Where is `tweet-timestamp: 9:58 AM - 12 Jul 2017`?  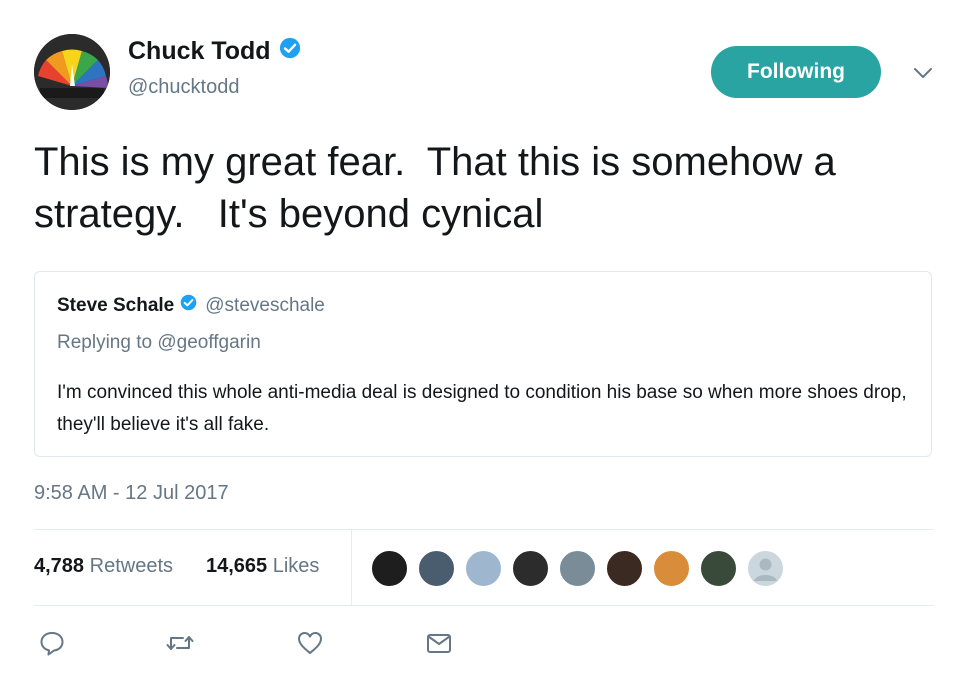
tweet-timestamp: 9:58 AM - 12 Jul 2017 is located at coordinates (131, 493).